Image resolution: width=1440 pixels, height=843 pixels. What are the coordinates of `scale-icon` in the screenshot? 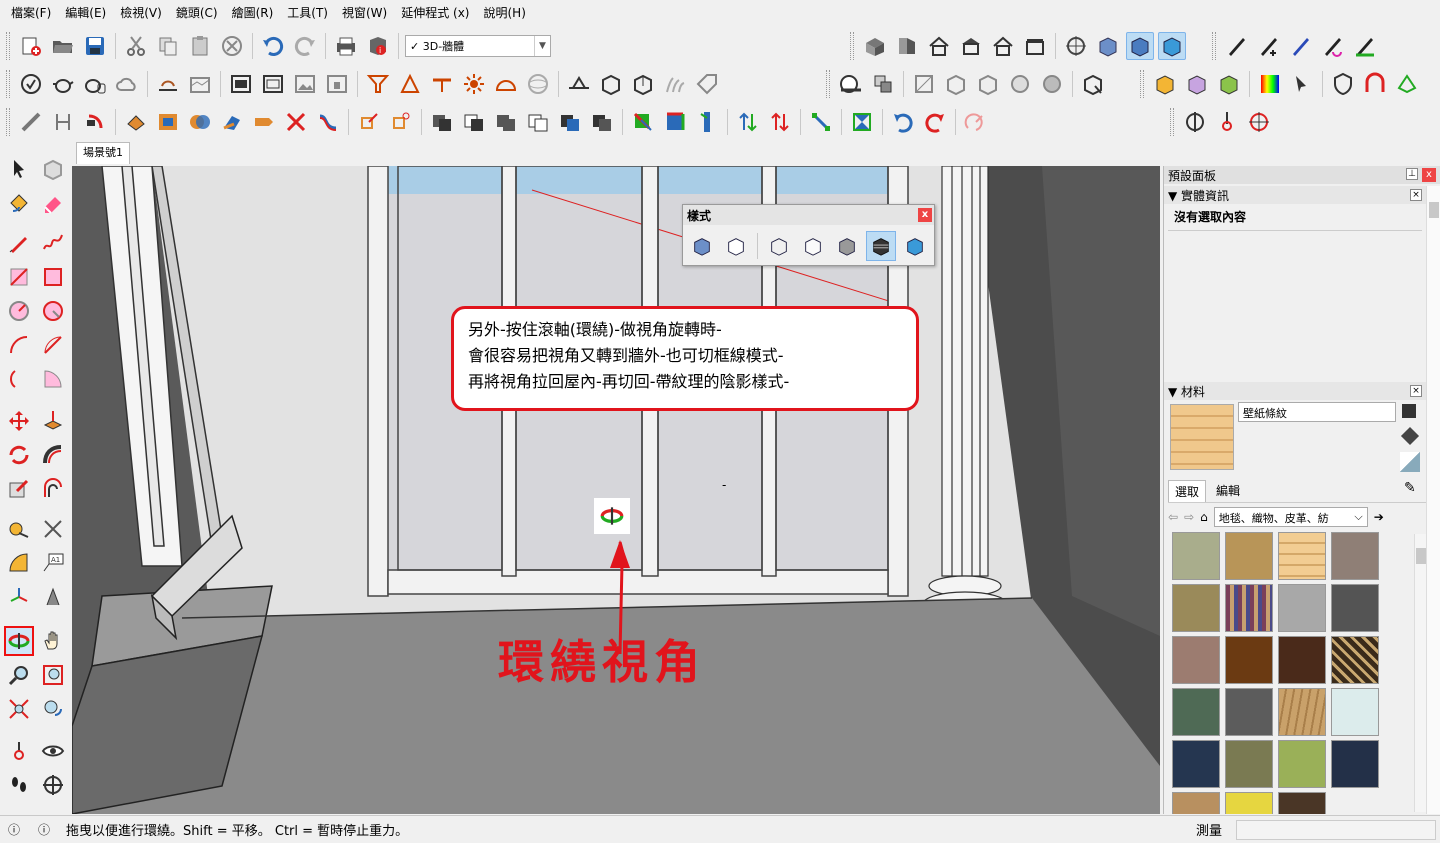 It's located at (579, 84).